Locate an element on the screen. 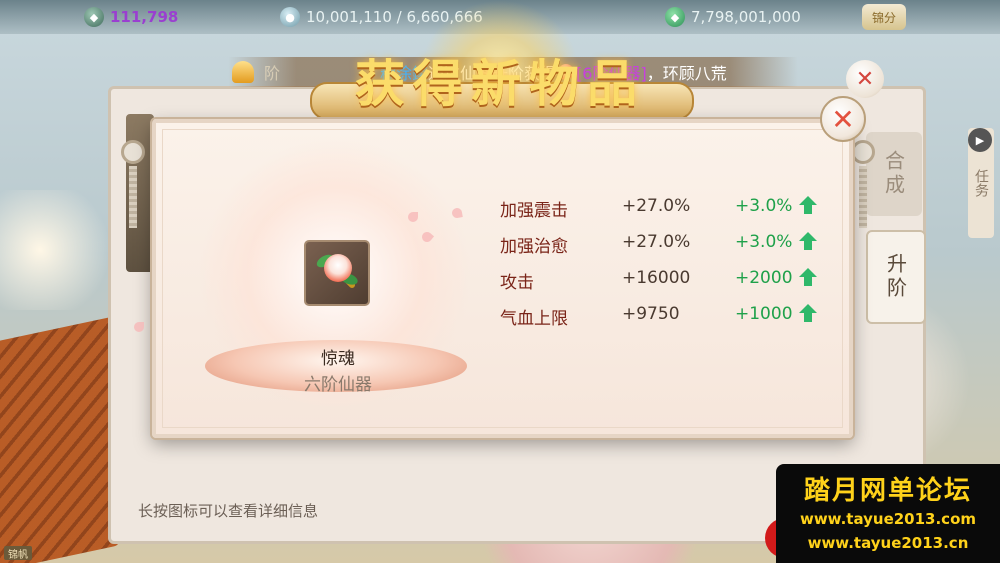 This screenshot has height=563, width=1000. jade-coin-icon: ◆ is located at coordinates (94, 17).